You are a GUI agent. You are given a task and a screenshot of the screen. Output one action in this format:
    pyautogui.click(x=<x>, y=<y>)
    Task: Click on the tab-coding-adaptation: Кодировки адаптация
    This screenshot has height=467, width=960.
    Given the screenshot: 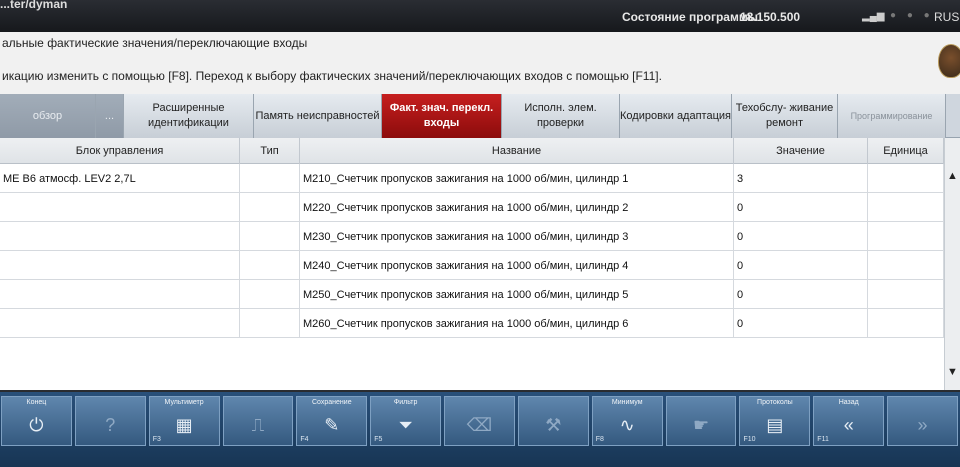 What is the action you would take?
    pyautogui.click(x=676, y=116)
    